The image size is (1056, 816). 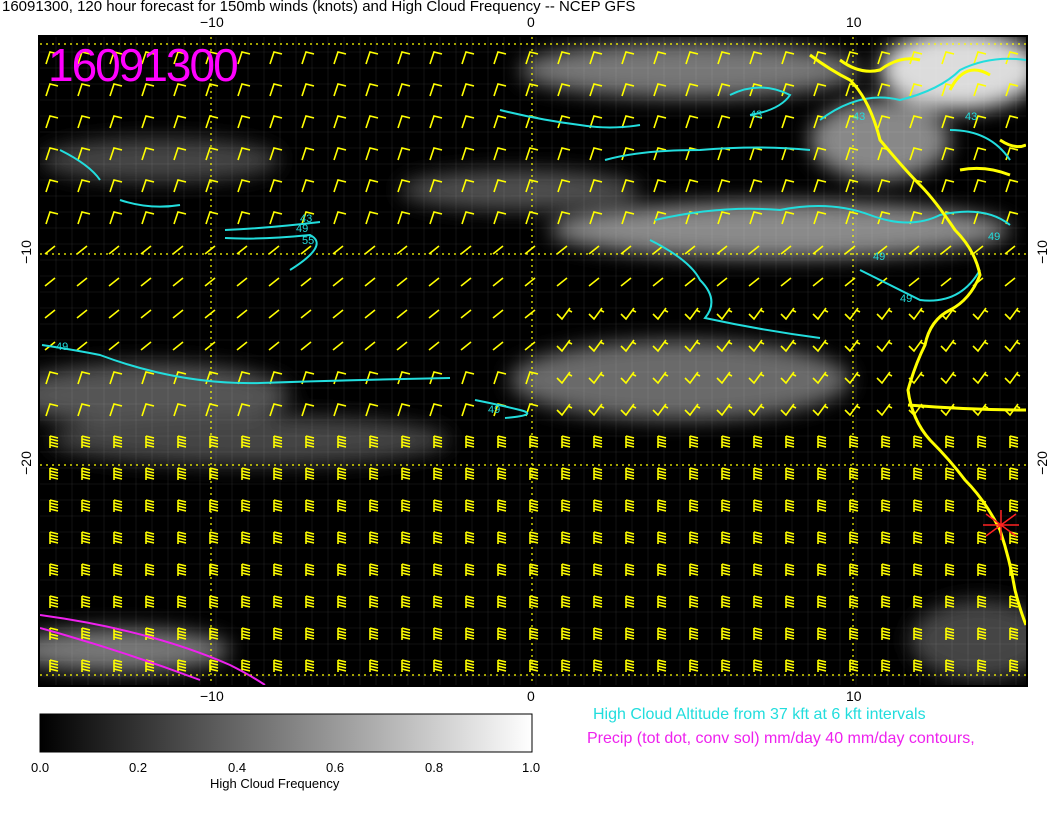 I want to click on x-tick-top-2: 0, so click(x=531, y=22).